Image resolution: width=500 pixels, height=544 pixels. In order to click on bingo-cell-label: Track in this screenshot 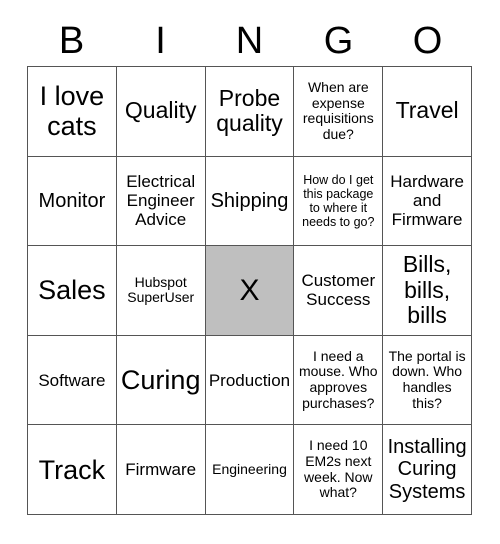, I will do `click(72, 469)`.